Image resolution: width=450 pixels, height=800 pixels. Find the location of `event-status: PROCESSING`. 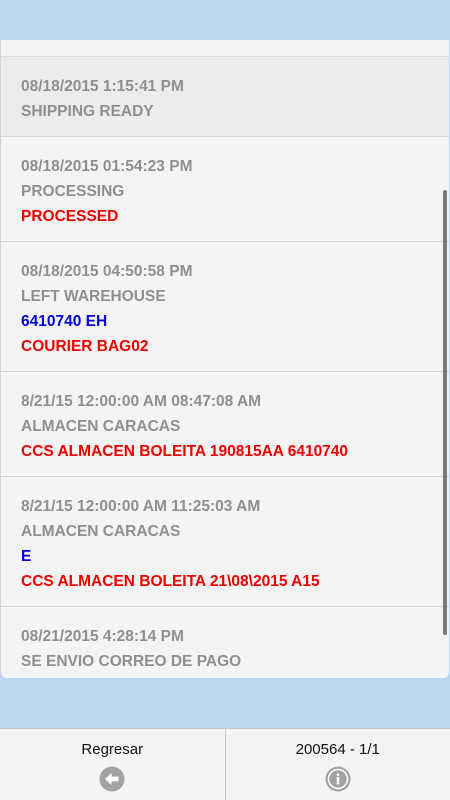

event-status: PROCESSING is located at coordinates (73, 191).